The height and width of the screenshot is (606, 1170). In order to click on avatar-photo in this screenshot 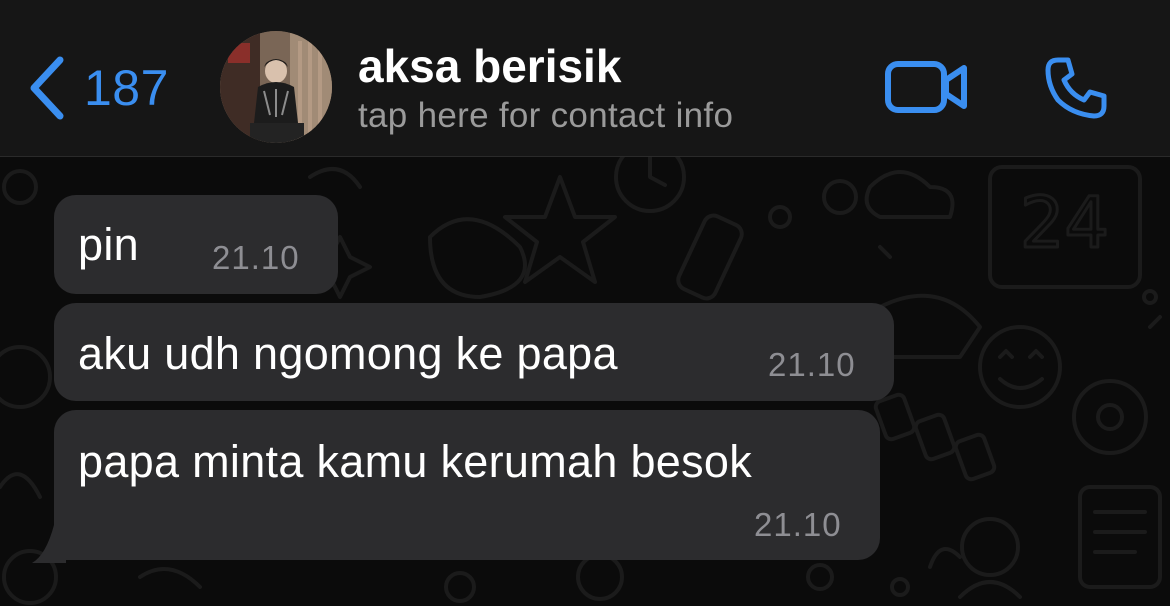, I will do `click(276, 87)`.